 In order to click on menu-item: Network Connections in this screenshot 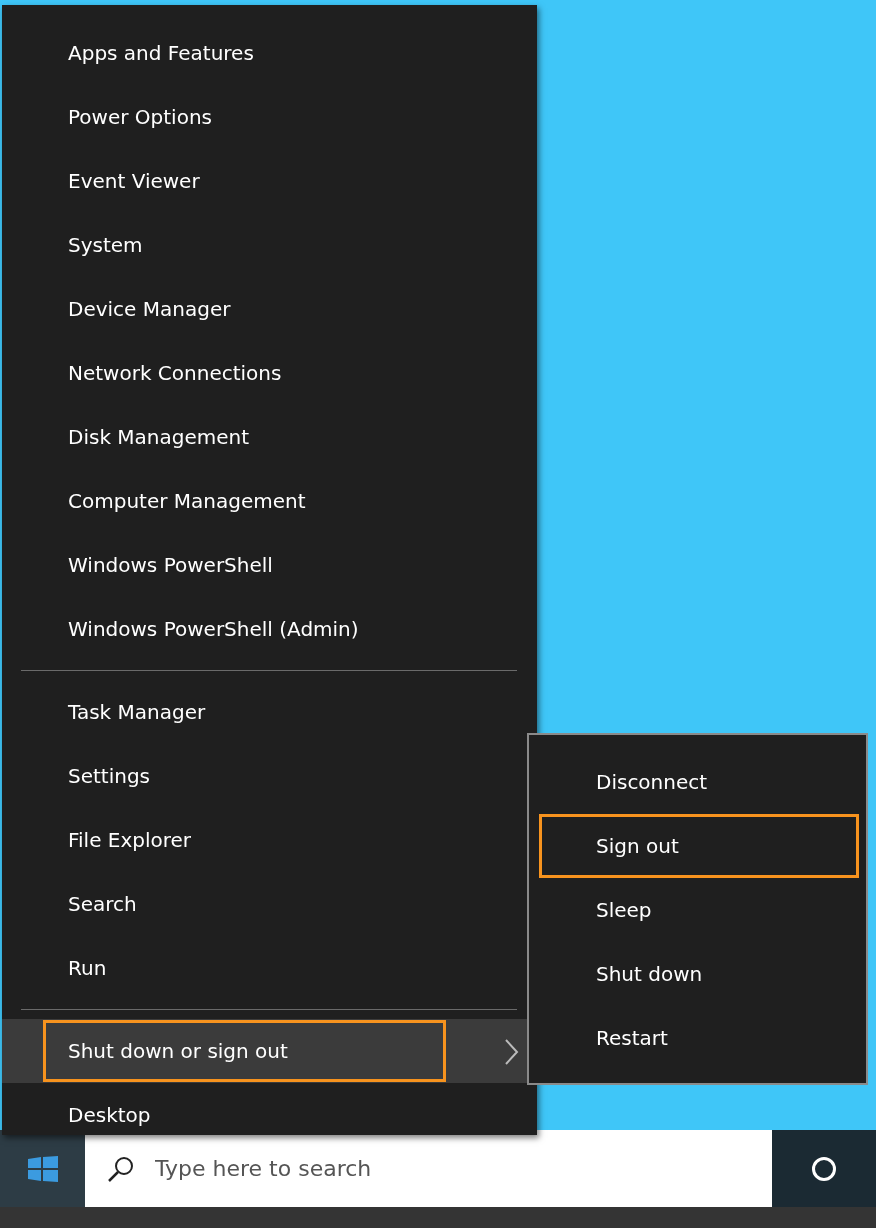, I will do `click(269, 373)`.